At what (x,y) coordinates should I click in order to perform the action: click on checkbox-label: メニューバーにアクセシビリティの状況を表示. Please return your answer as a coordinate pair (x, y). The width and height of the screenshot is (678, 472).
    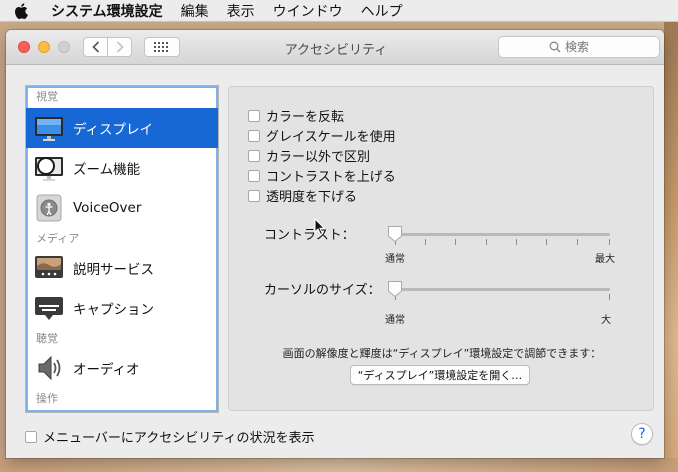
    Looking at the image, I should click on (179, 438).